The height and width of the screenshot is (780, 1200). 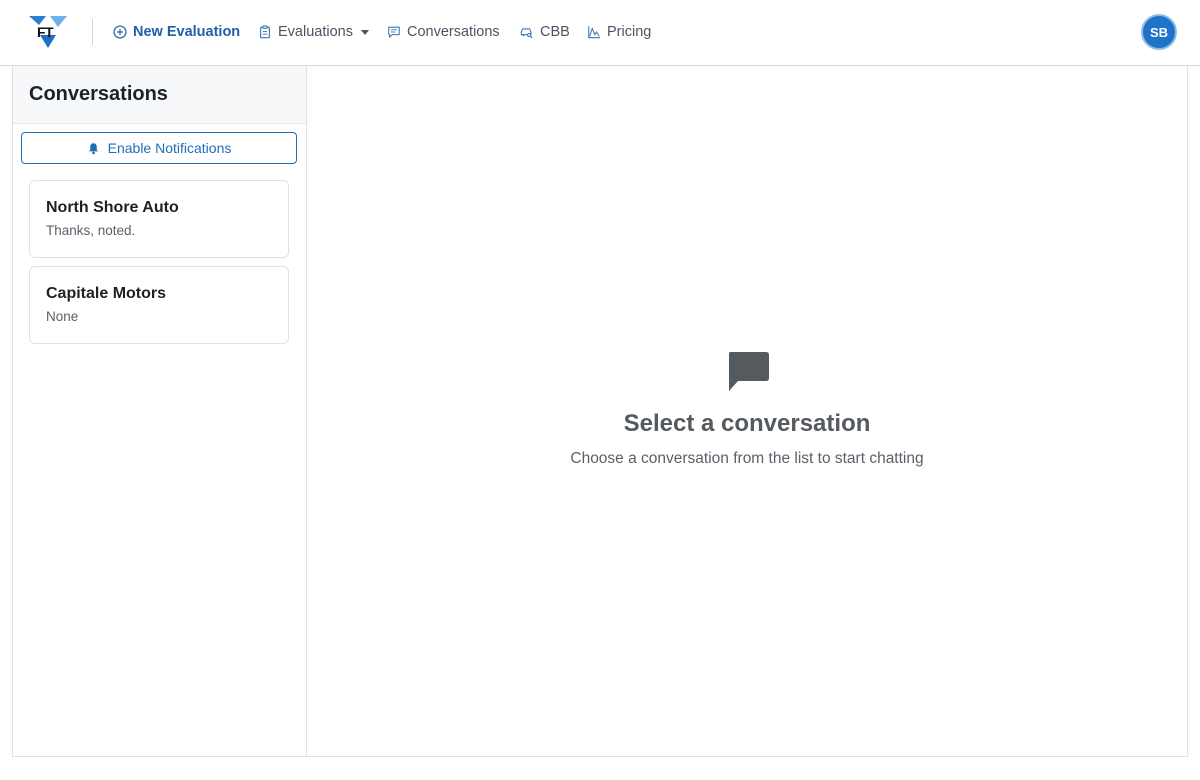 What do you see at coordinates (62, 316) in the screenshot?
I see `conversation-preview: None` at bounding box center [62, 316].